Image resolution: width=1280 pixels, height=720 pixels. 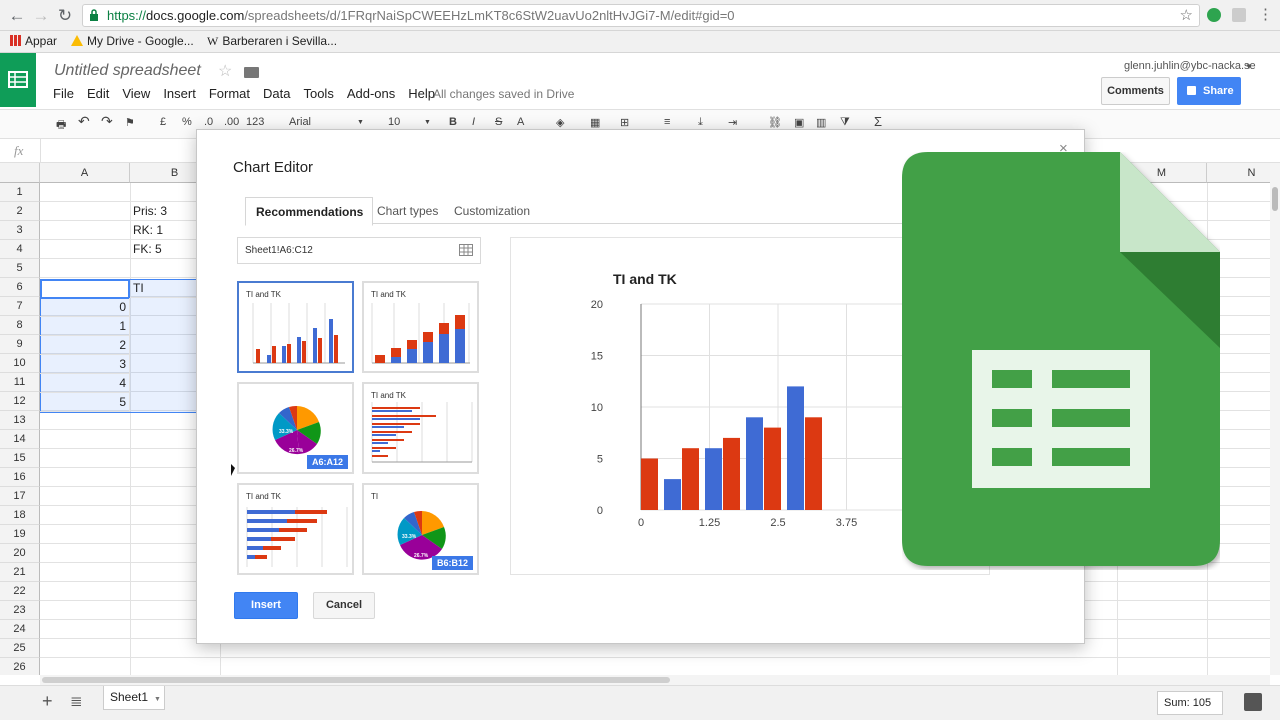 I want to click on row-header: 17, so click(x=20, y=496).